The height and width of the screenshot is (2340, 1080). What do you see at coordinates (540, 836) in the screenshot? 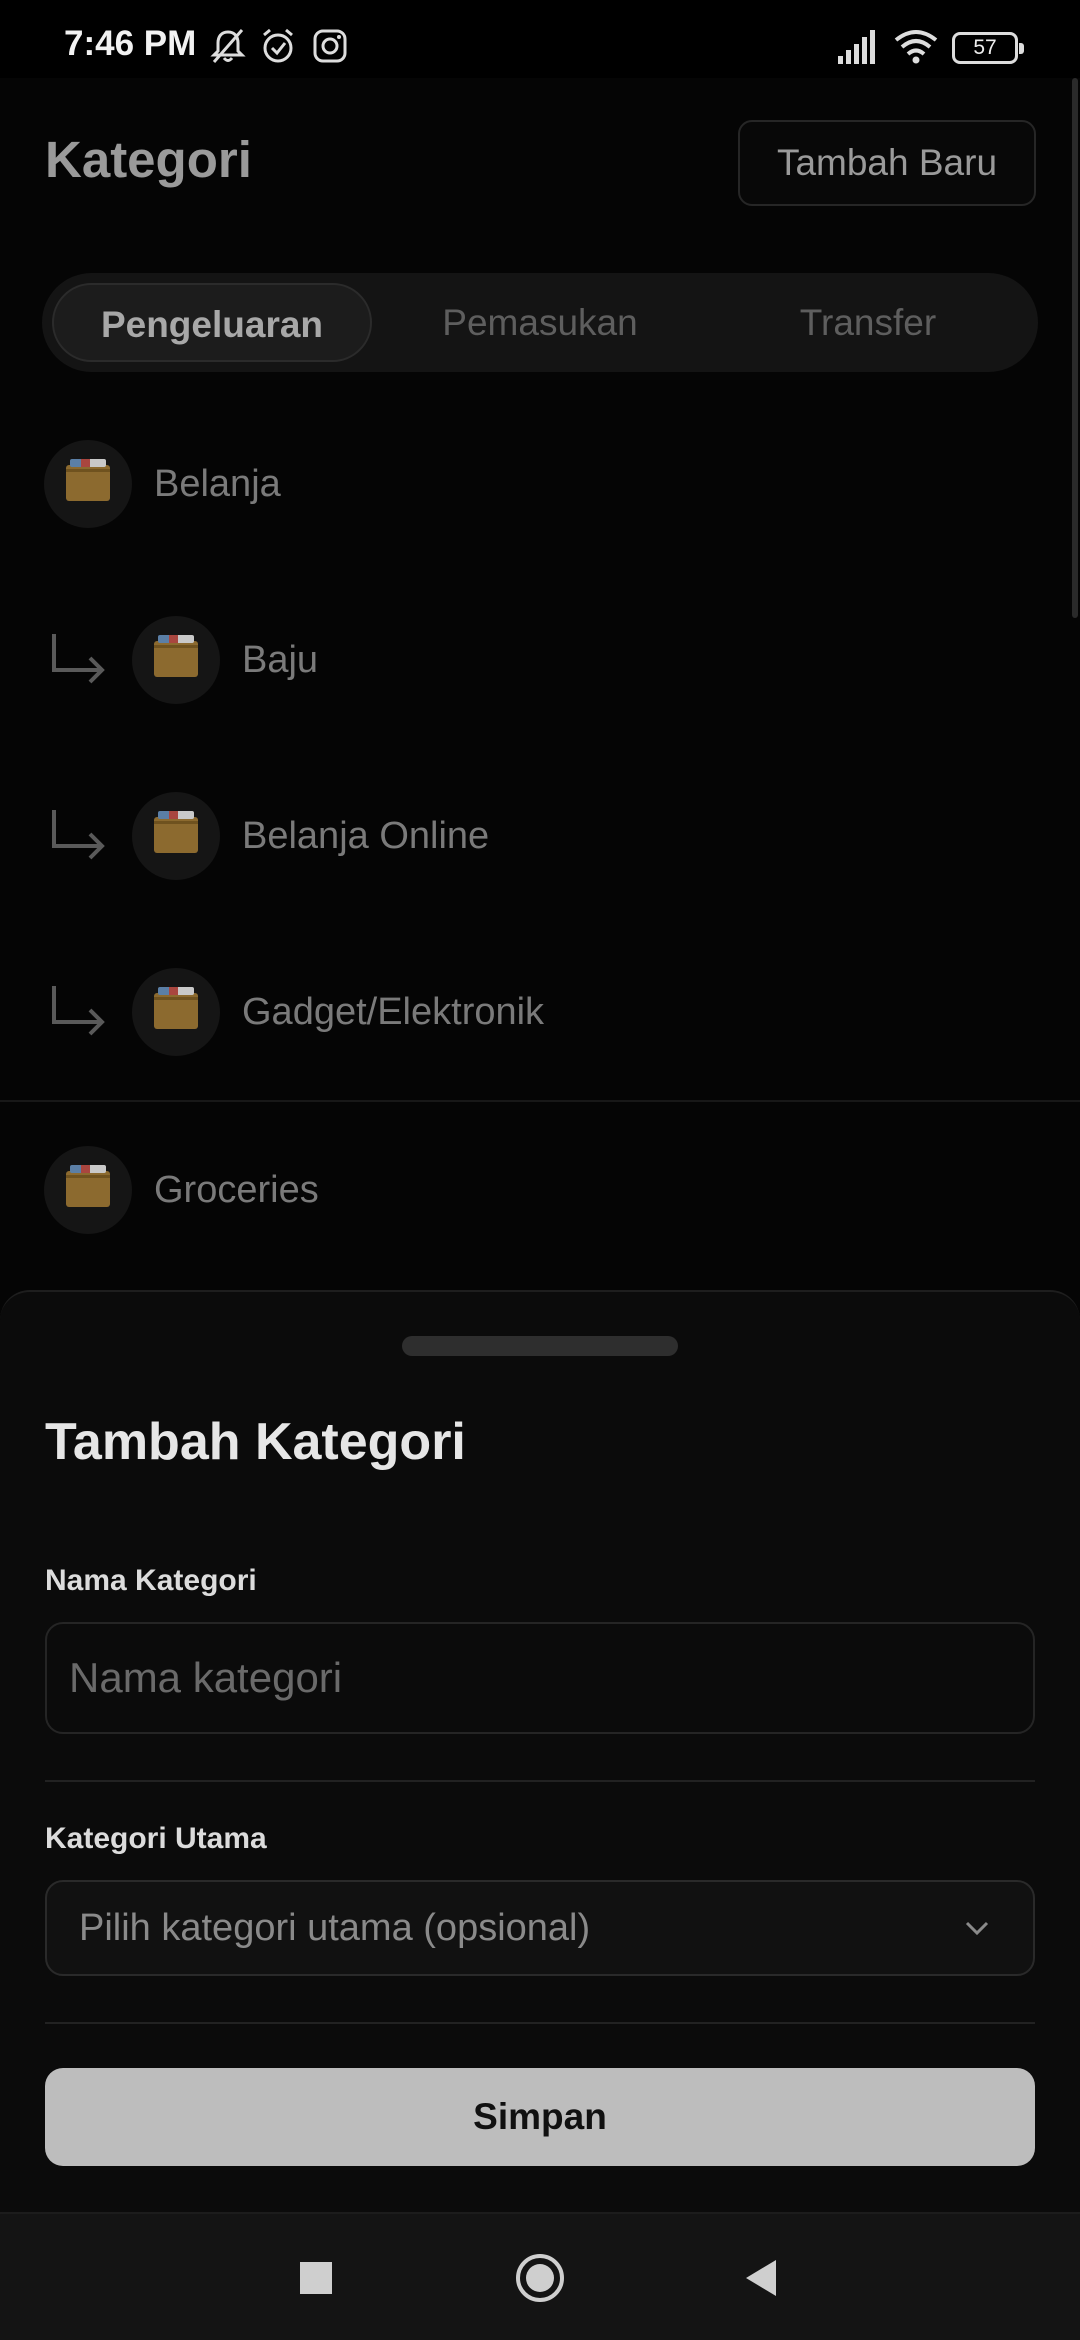
I see `category-item-belanja-online: Belanja Online` at bounding box center [540, 836].